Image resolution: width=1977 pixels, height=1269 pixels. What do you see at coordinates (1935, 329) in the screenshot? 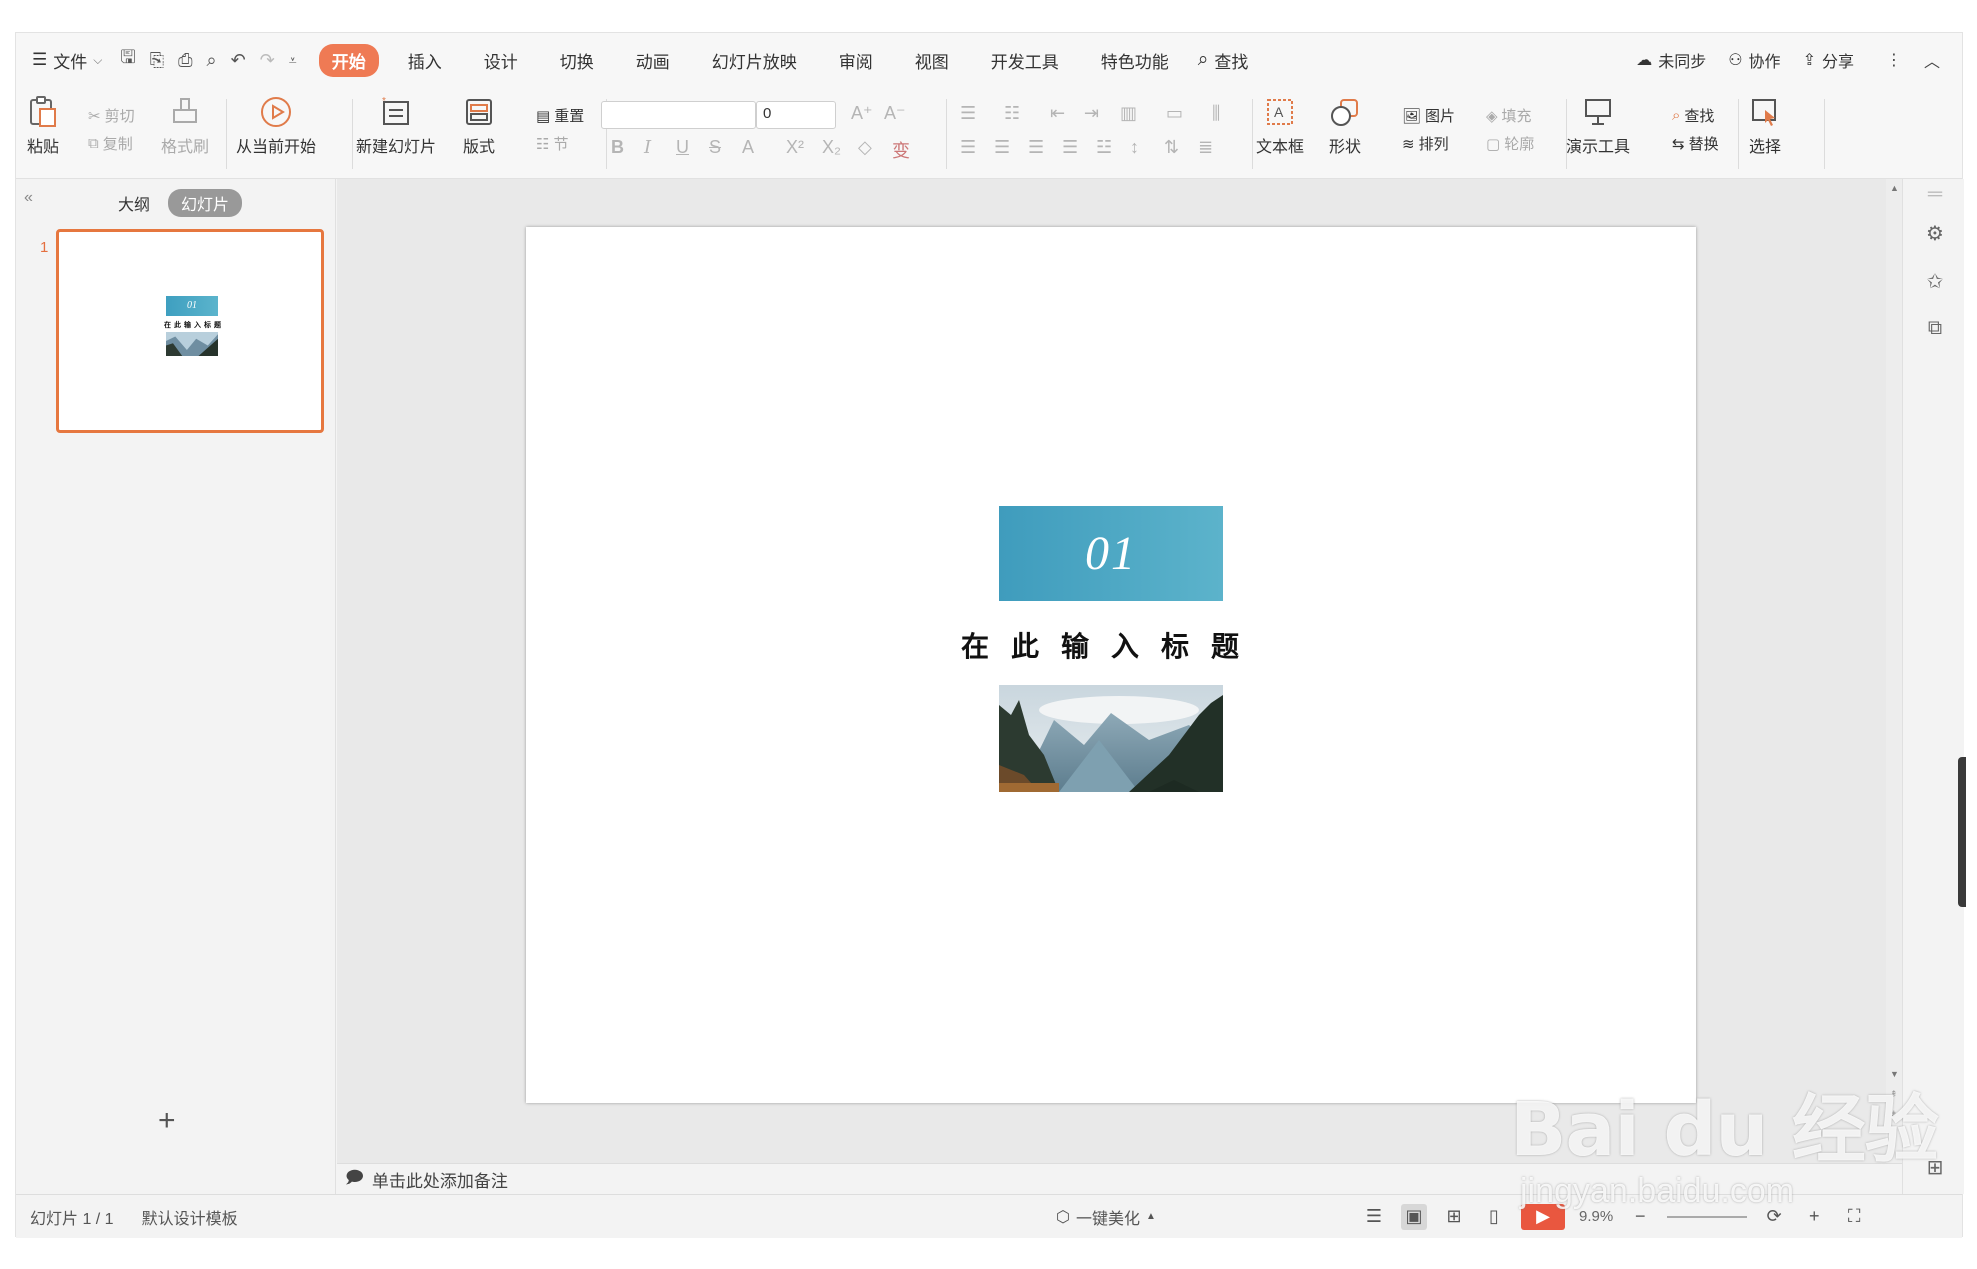
I see `transition-icon: ⧉` at bounding box center [1935, 329].